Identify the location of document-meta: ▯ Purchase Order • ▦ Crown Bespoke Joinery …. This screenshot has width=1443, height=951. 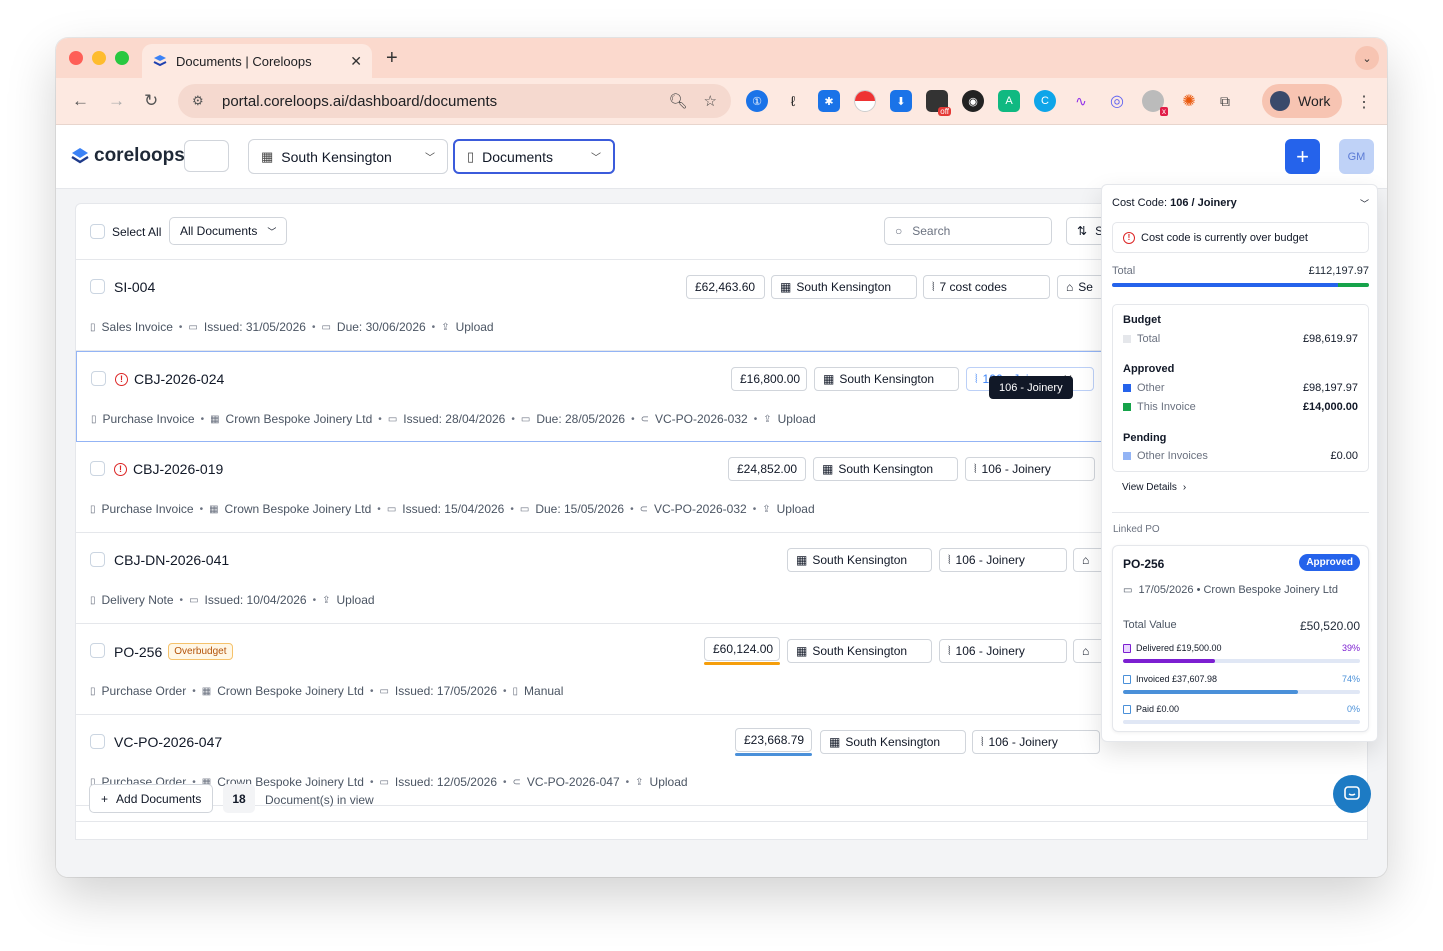
(327, 691).